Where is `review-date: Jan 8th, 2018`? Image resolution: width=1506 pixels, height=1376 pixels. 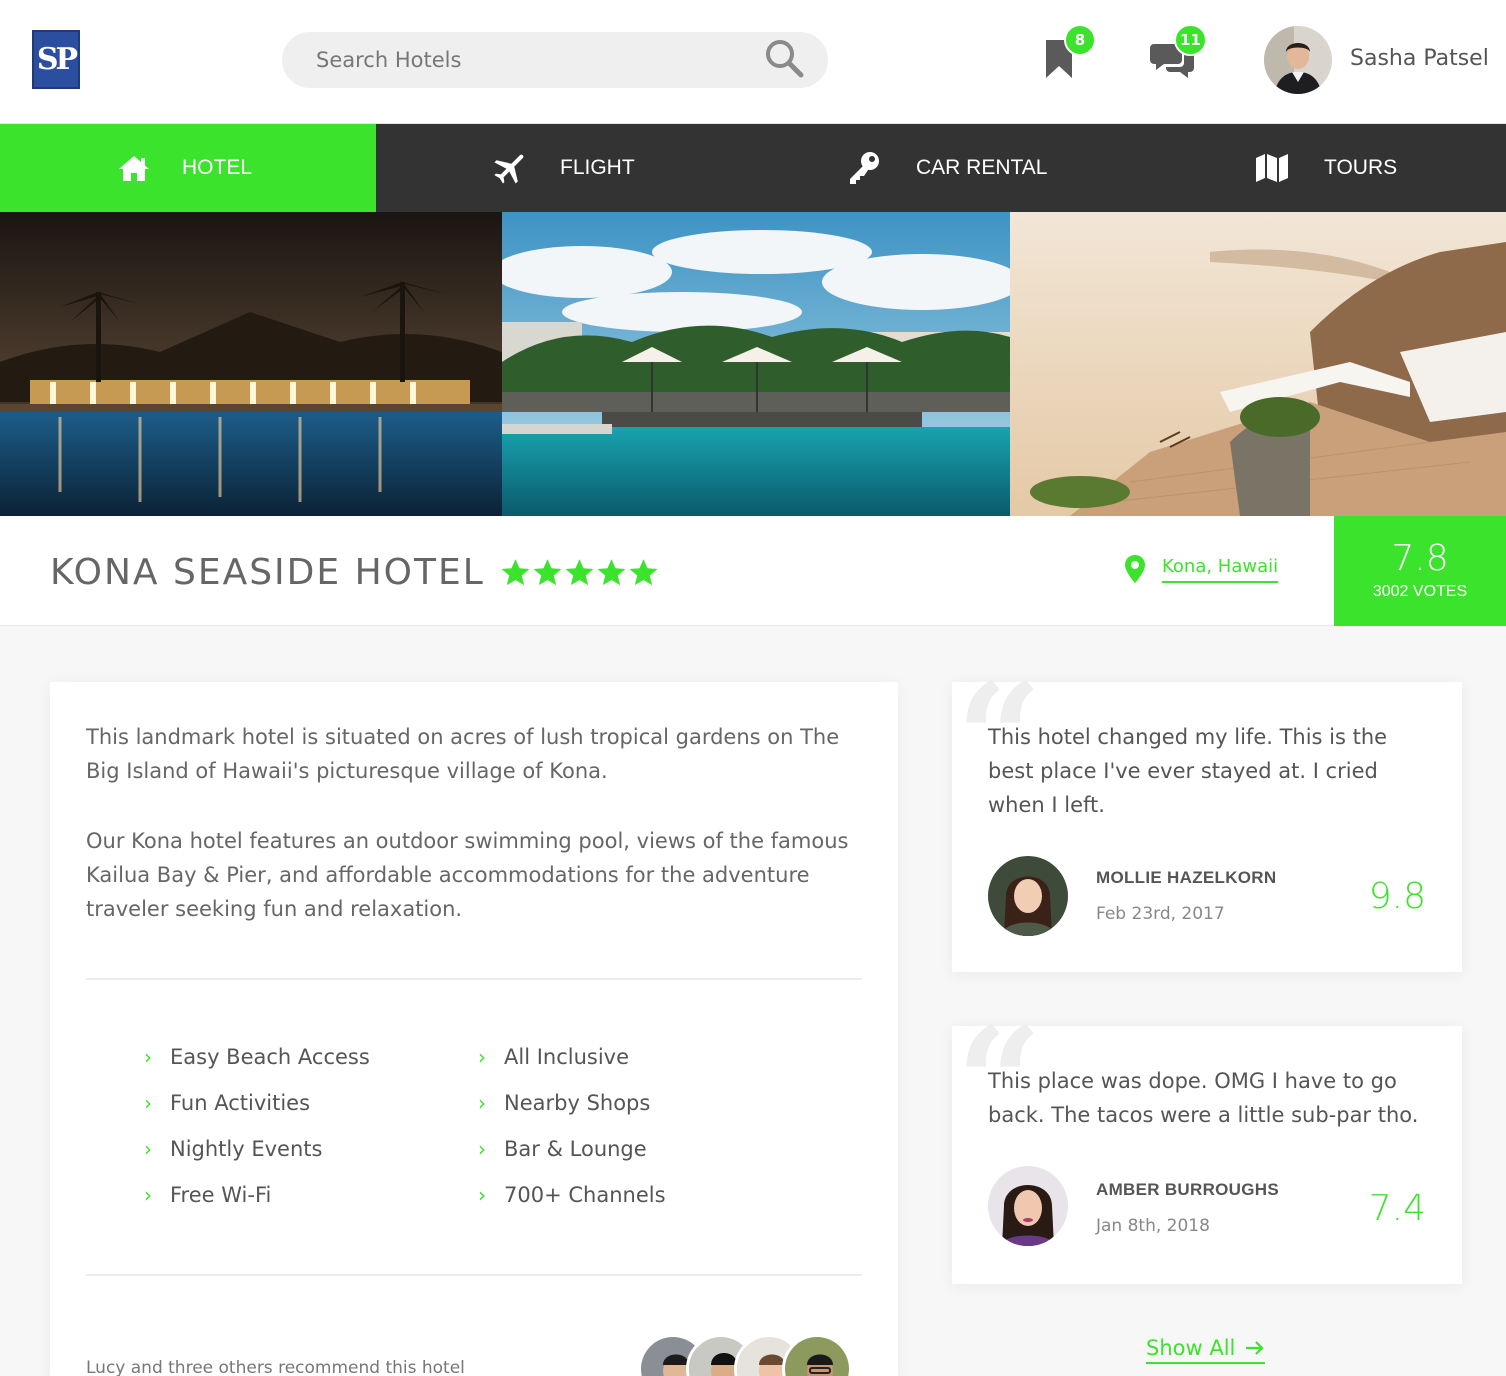 review-date: Jan 8th, 2018 is located at coordinates (1153, 1226).